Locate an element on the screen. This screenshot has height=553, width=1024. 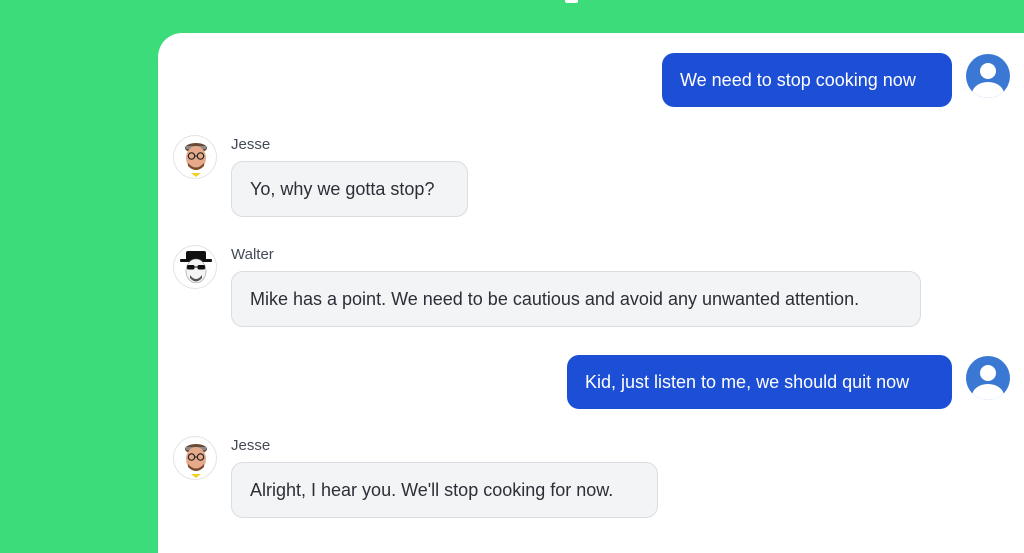
outgoing-message-bubble: We need to stop cooking now is located at coordinates (807, 80).